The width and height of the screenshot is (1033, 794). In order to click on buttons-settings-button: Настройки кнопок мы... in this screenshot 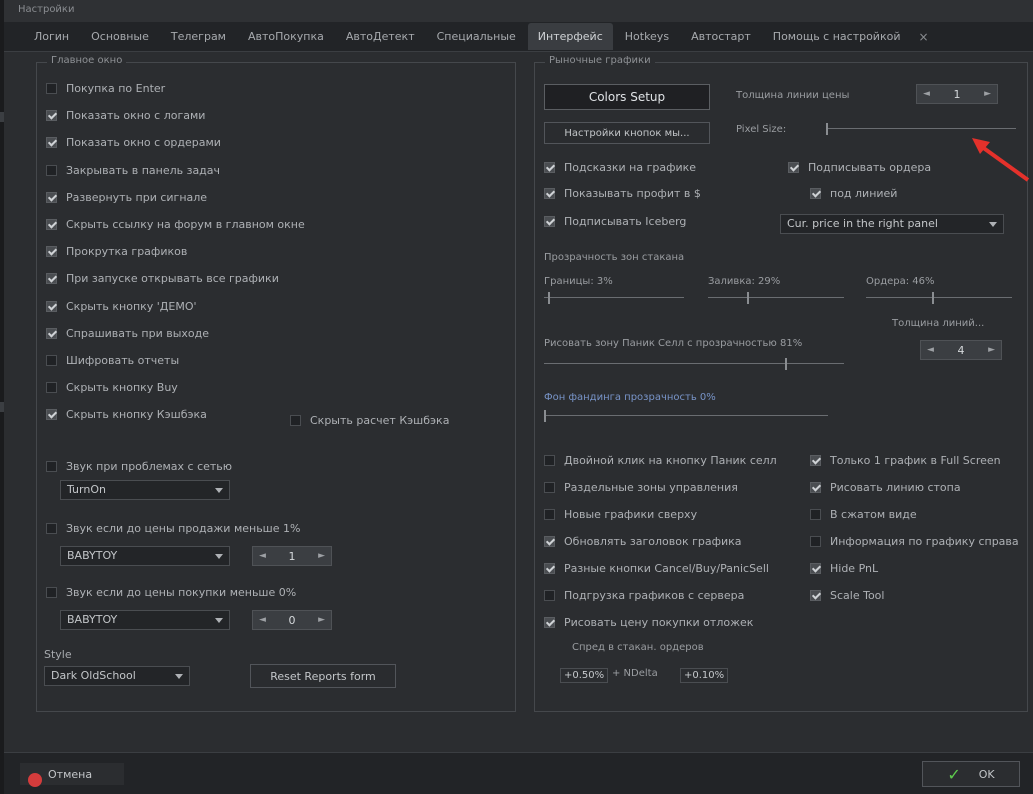, I will do `click(627, 133)`.